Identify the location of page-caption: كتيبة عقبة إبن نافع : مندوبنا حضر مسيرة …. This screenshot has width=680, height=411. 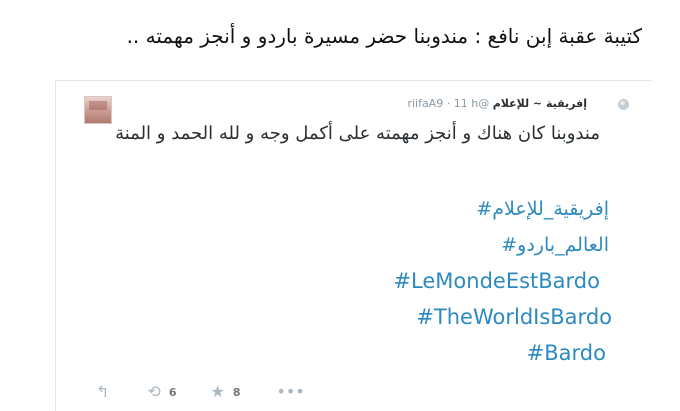
(384, 36).